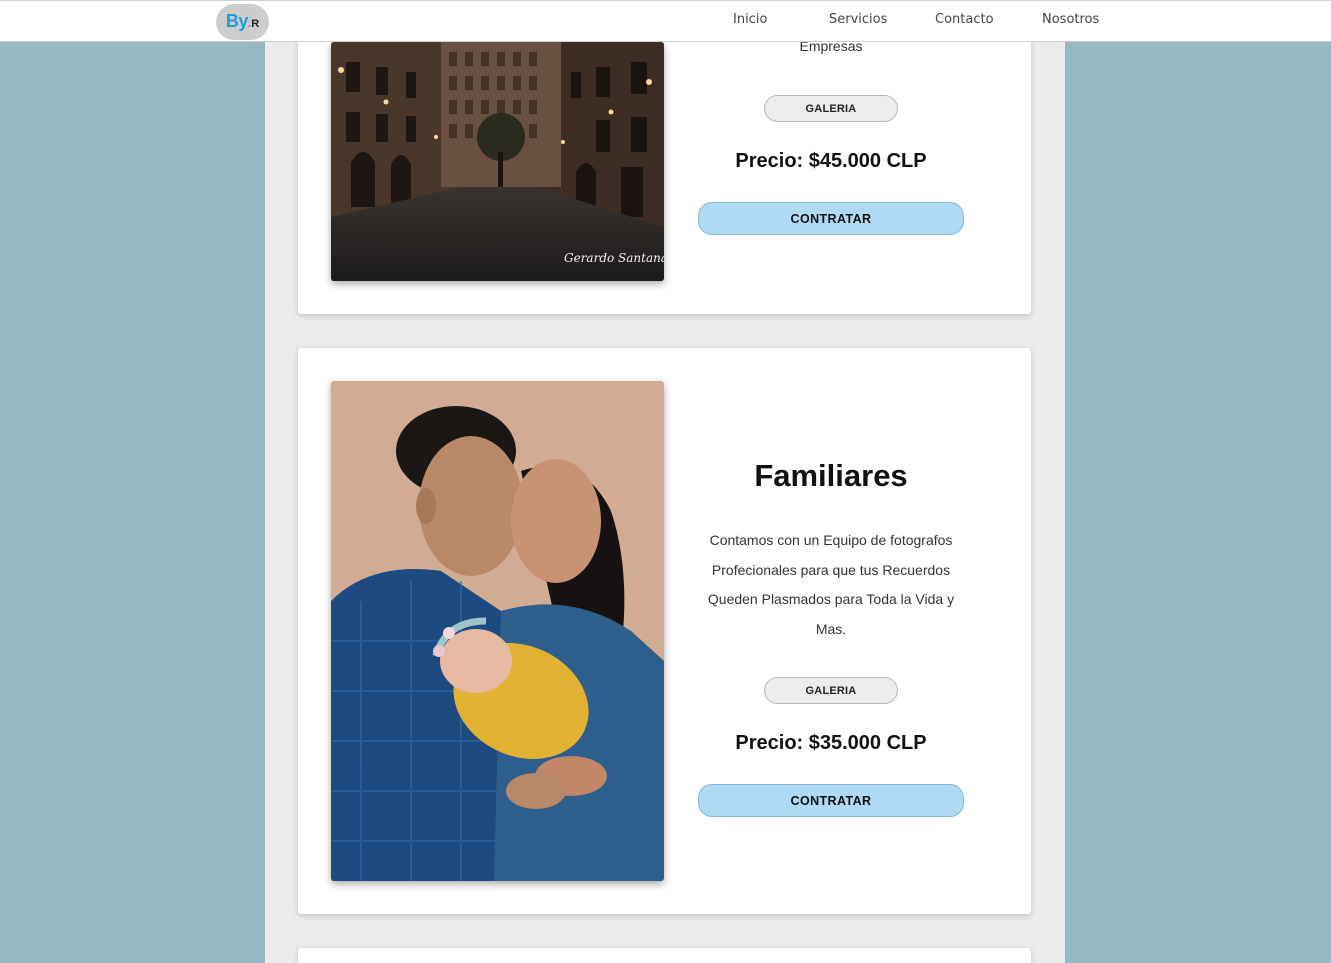 The image size is (1331, 963). Describe the element at coordinates (831, 218) in the screenshot. I see `card-1-hire-button: CONTRATAR` at that location.